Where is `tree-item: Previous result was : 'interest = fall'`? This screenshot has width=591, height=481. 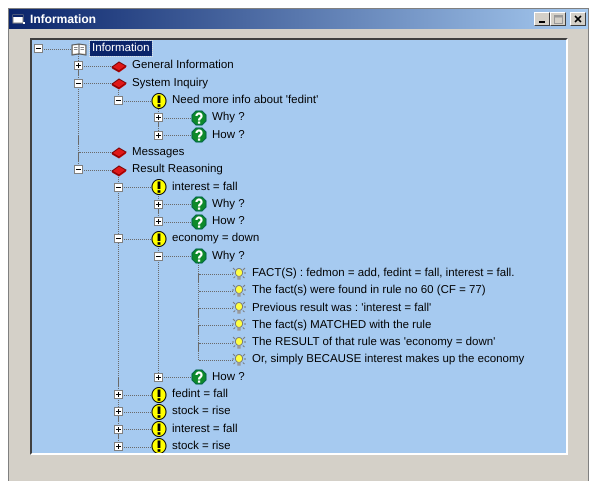 tree-item: Previous result was : 'interest = fall' is located at coordinates (342, 308).